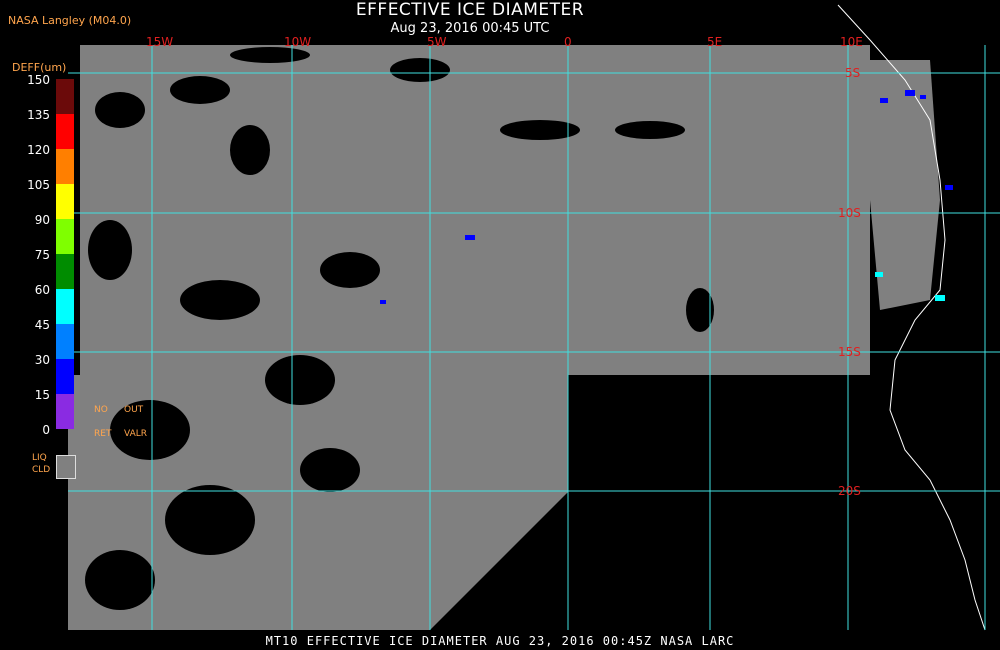  What do you see at coordinates (103, 434) in the screenshot?
I see `no-ret-label-bottom: RET` at bounding box center [103, 434].